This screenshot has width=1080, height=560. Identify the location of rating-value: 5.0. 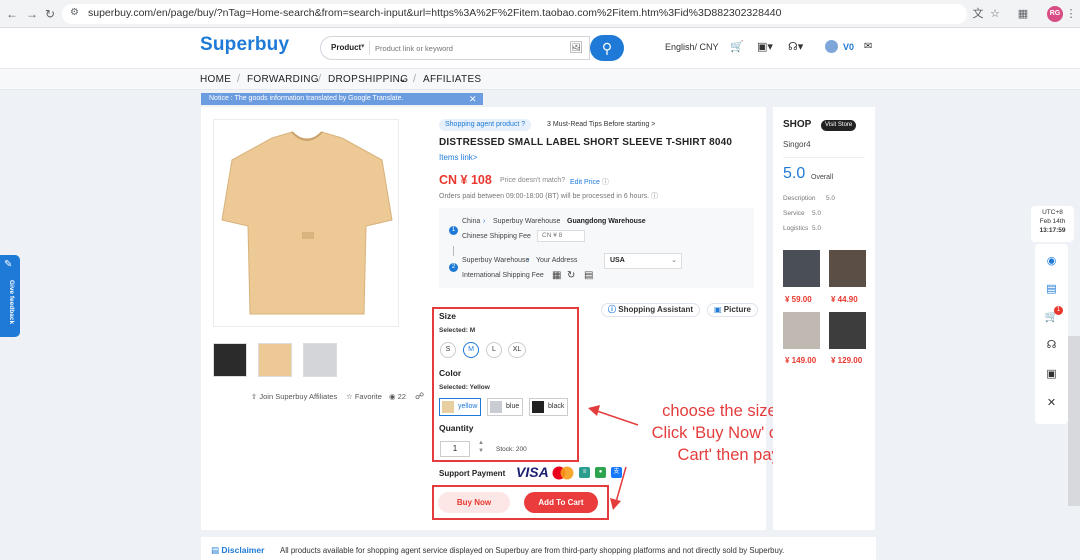
(817, 228).